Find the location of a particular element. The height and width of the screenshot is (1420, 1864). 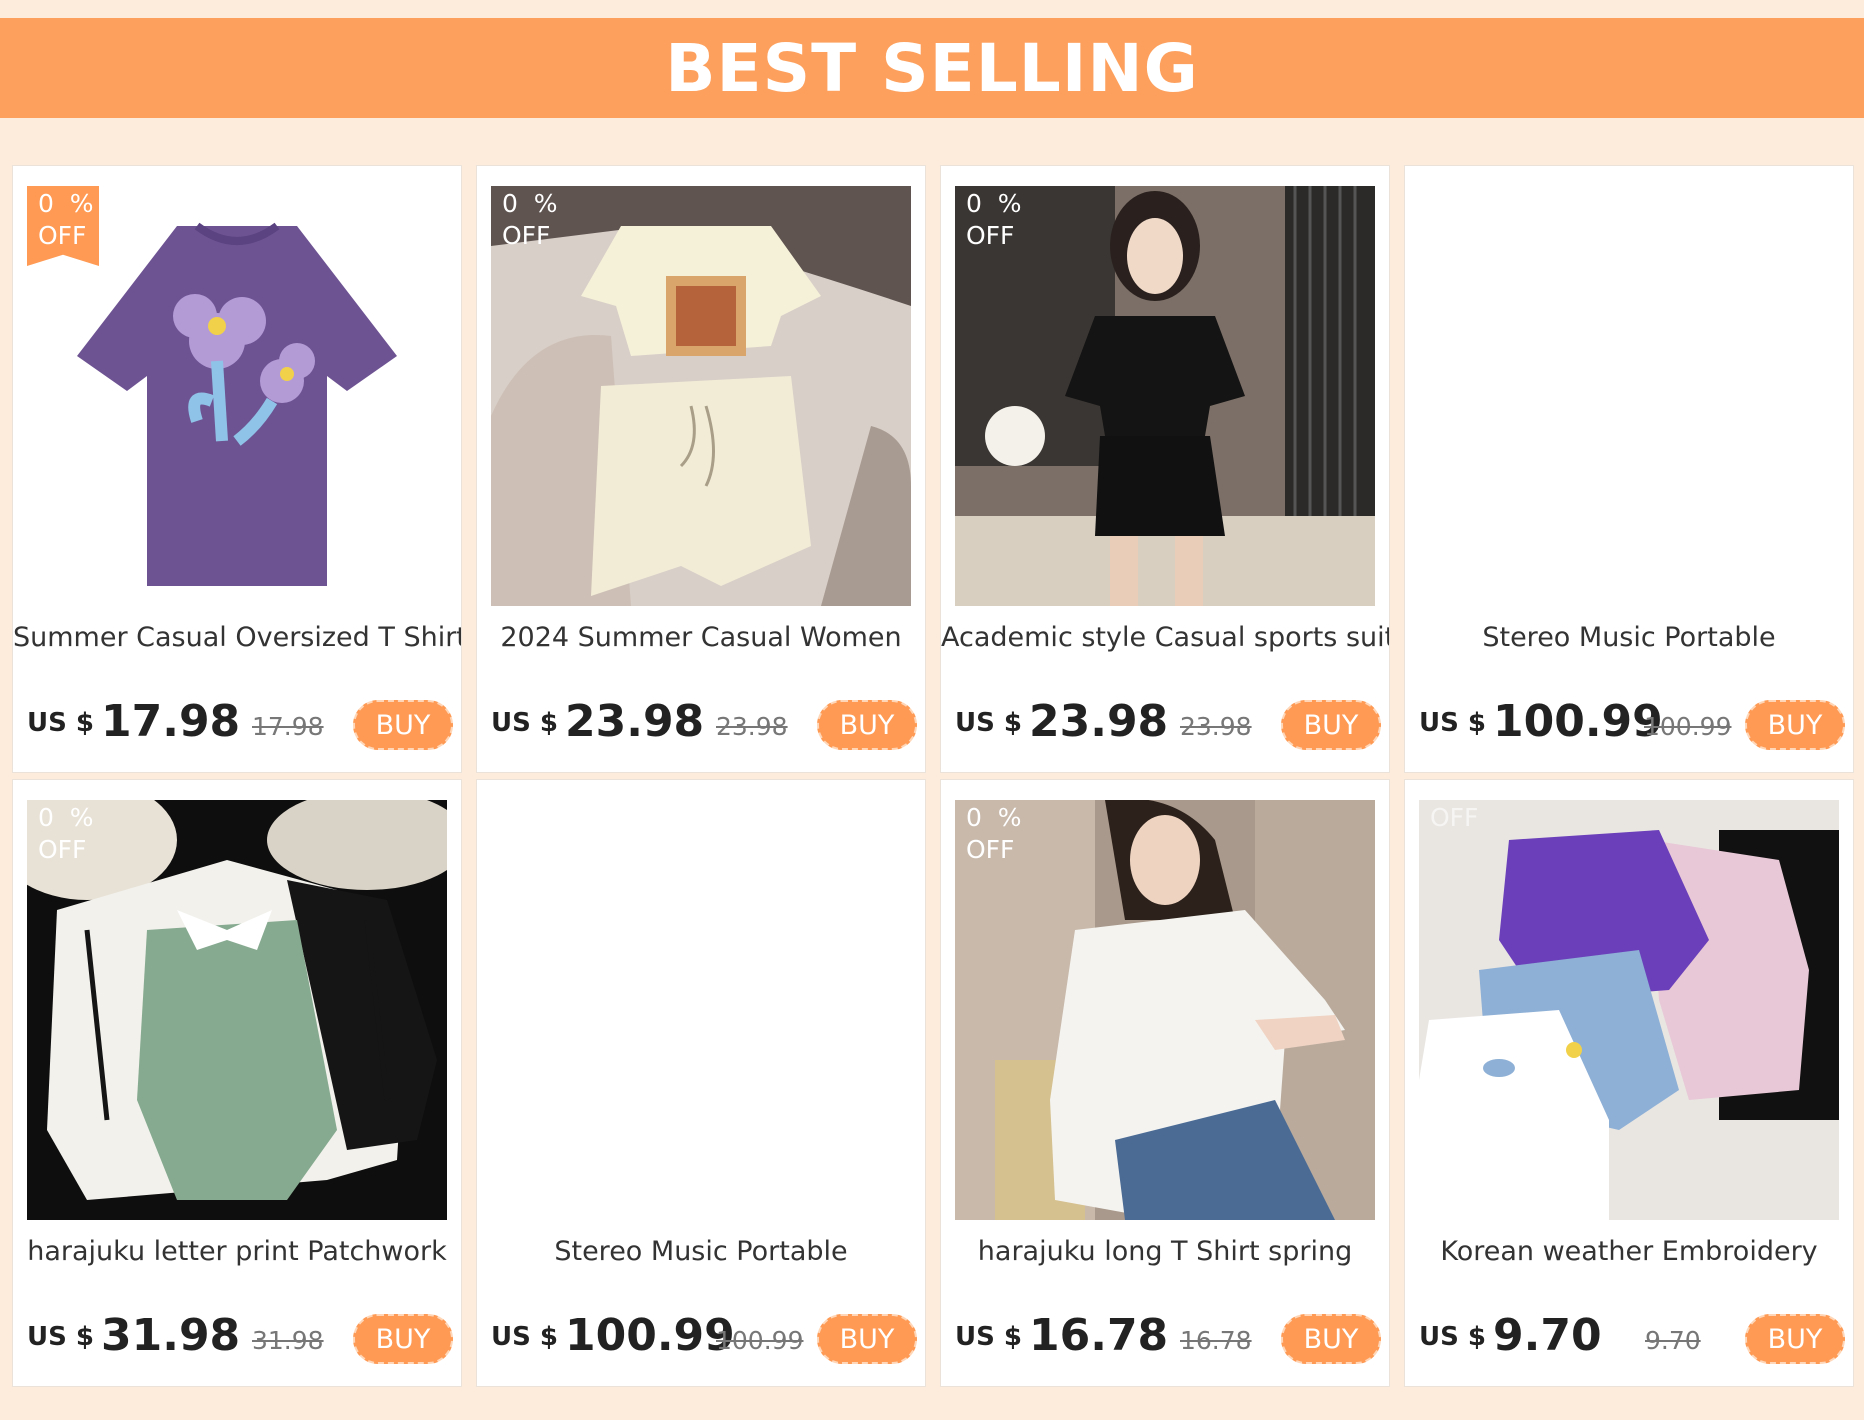

old-price: 16.78 is located at coordinates (1216, 1340).